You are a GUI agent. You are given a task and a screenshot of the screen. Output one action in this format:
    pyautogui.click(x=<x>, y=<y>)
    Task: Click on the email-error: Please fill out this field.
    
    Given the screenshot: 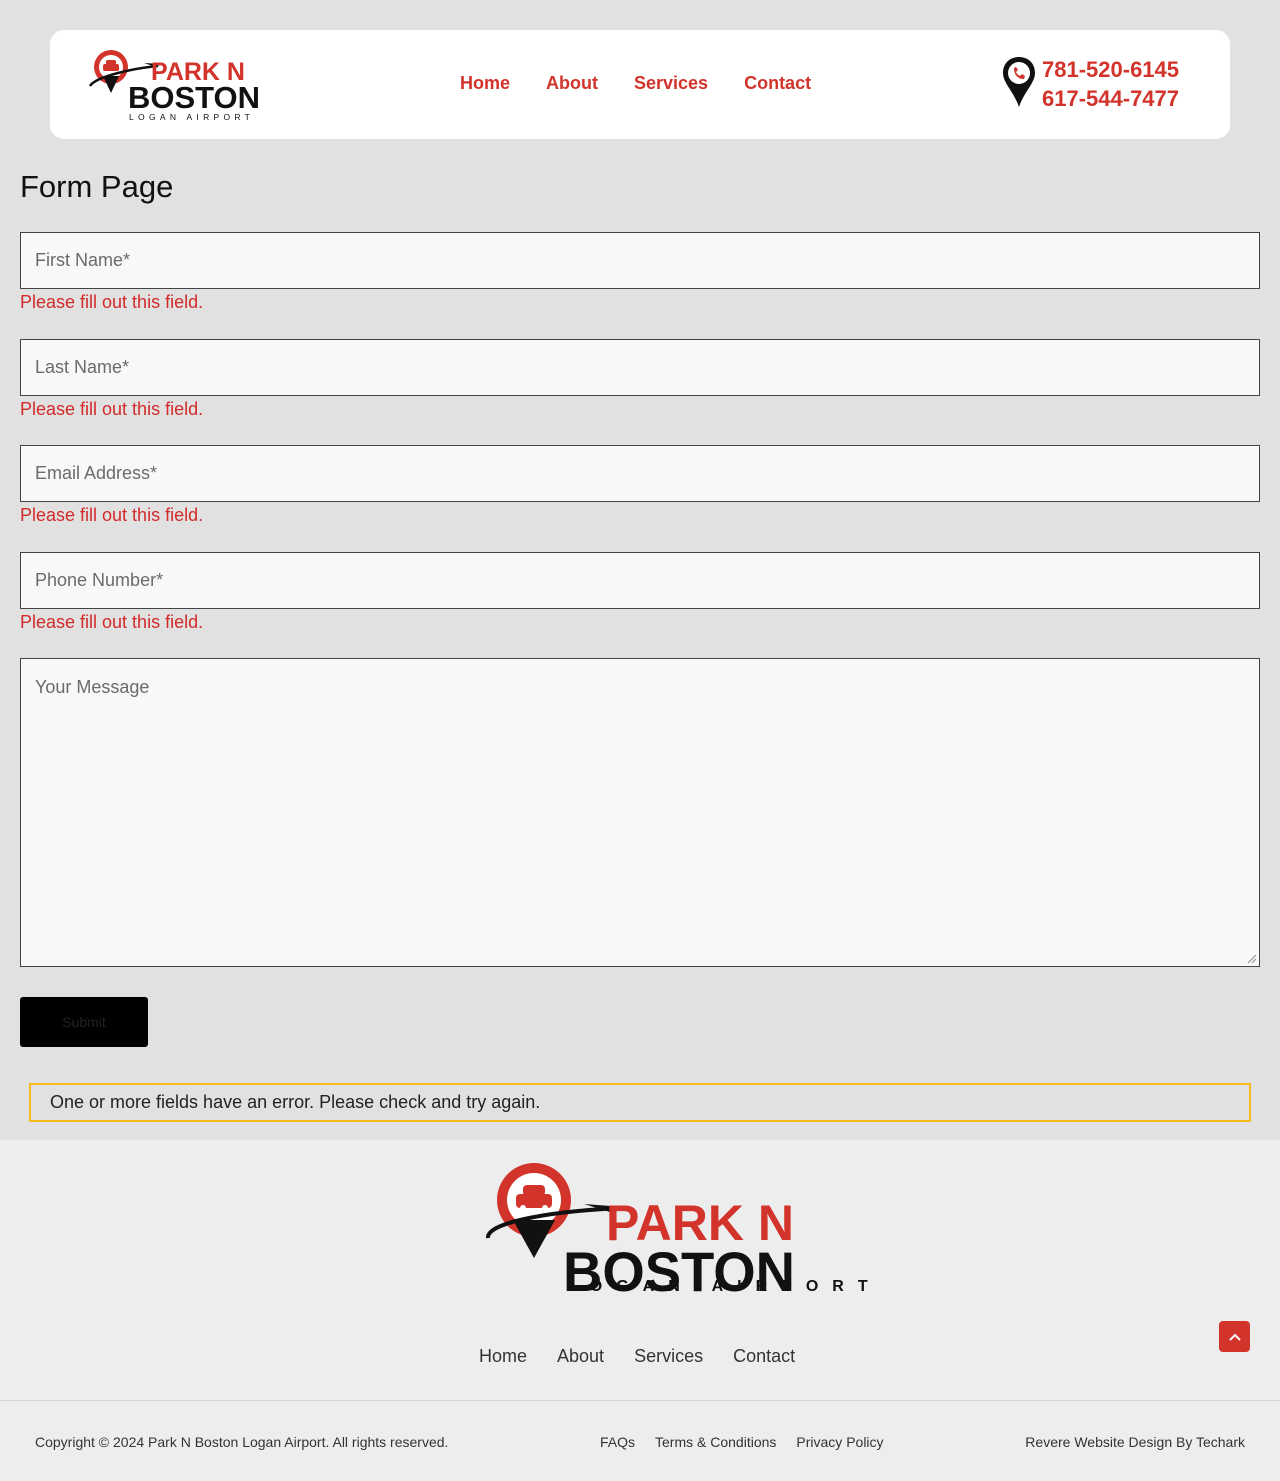 What is the action you would take?
    pyautogui.click(x=112, y=515)
    